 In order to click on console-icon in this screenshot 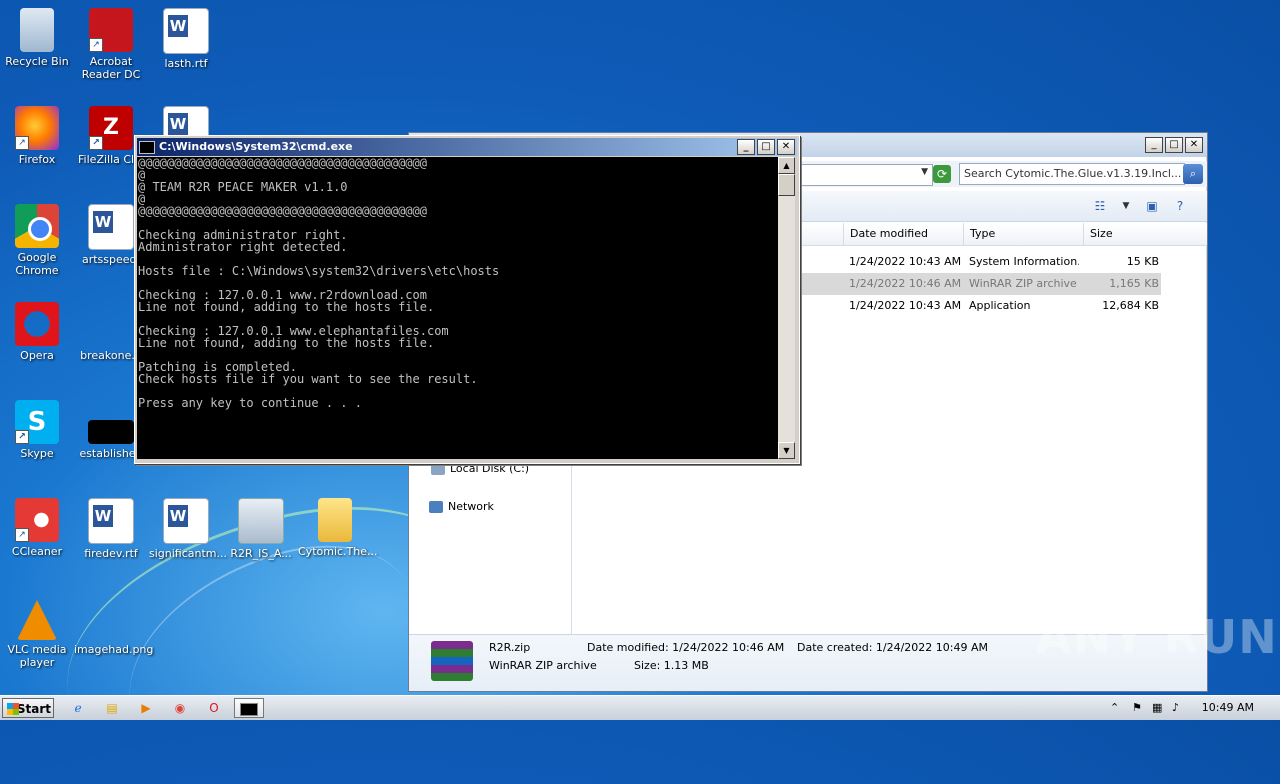, I will do `click(147, 147)`.